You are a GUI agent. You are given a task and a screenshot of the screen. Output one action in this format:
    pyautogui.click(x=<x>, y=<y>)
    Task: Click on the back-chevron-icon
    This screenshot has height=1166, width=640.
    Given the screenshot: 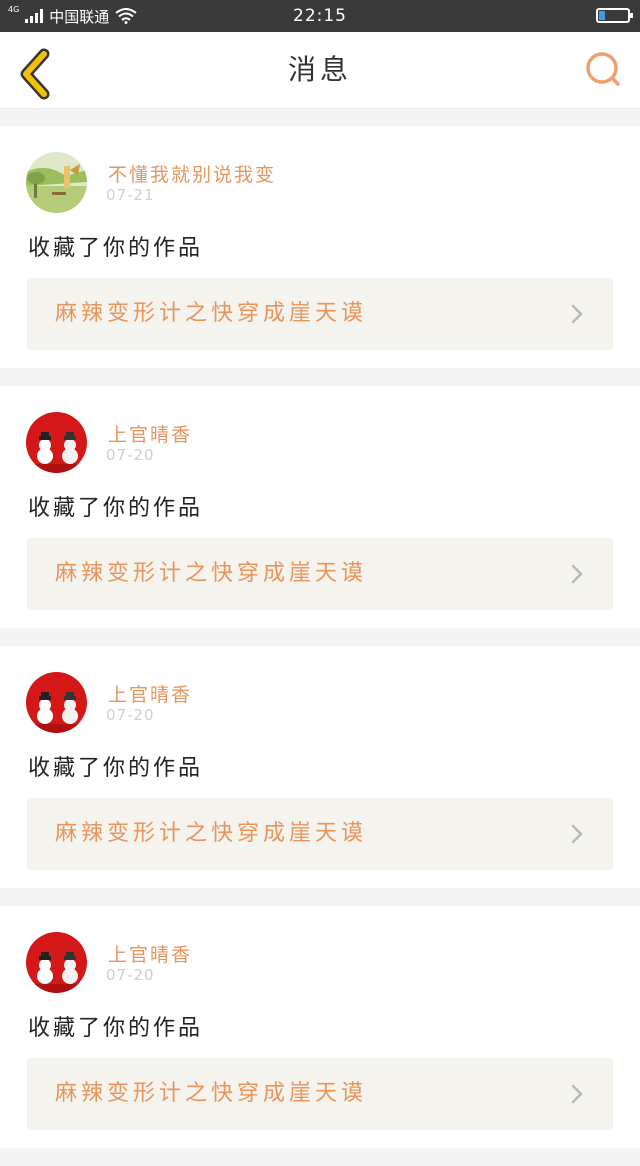 What is the action you would take?
    pyautogui.click(x=35, y=74)
    